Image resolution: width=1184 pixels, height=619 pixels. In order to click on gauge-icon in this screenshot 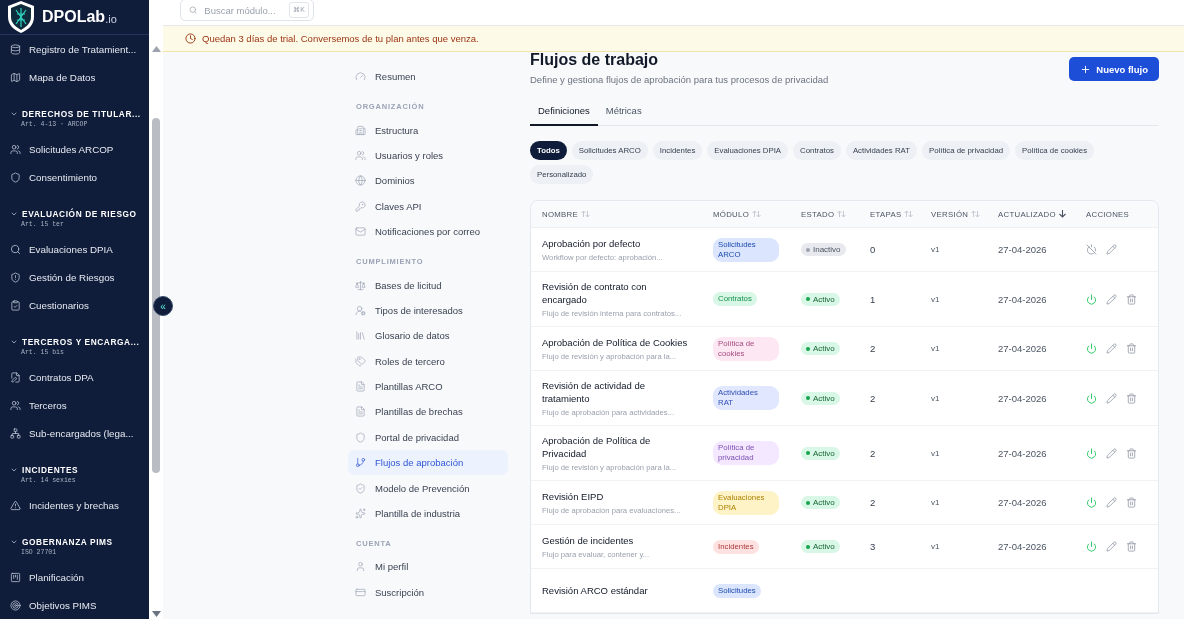, I will do `click(360, 77)`.